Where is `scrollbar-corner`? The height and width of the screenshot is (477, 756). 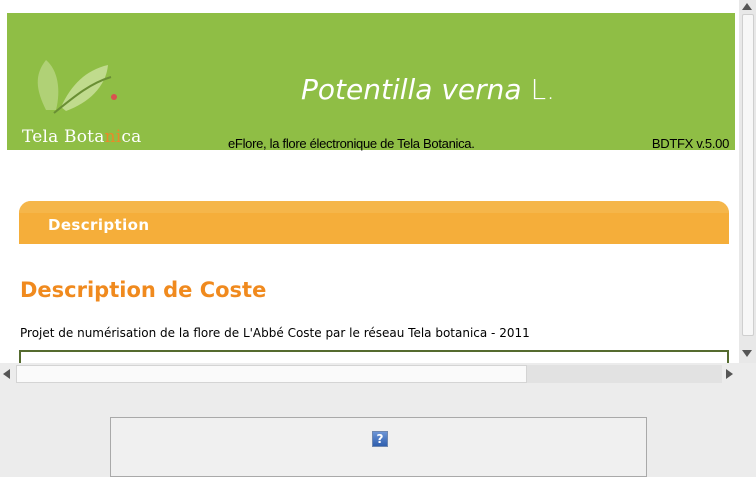
scrollbar-corner is located at coordinates (747, 374).